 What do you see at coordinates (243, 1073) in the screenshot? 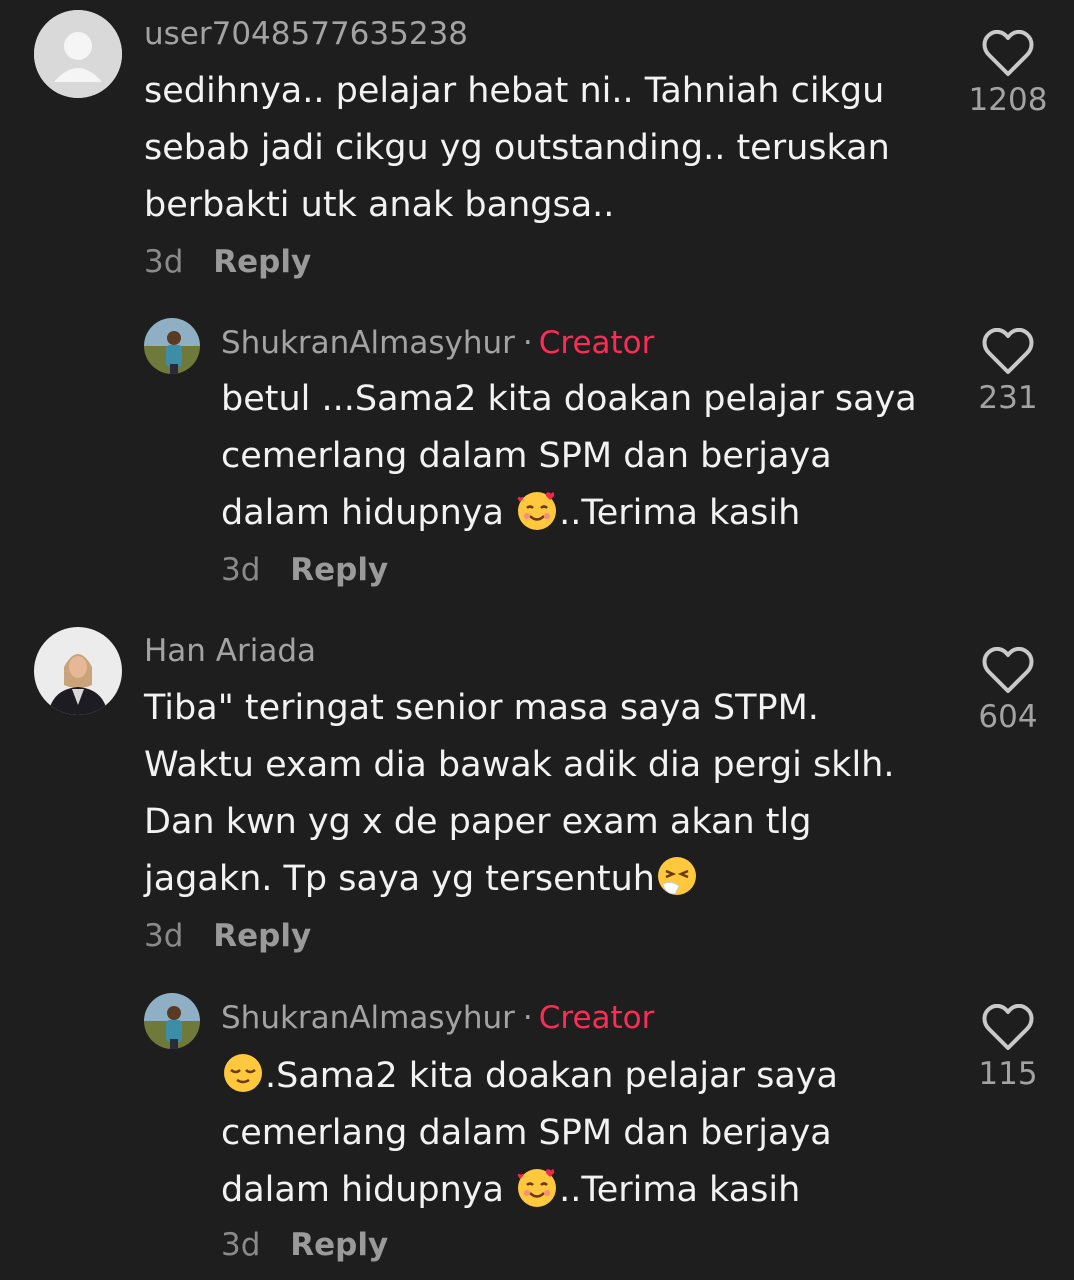
I see `relieved-face-emoji` at bounding box center [243, 1073].